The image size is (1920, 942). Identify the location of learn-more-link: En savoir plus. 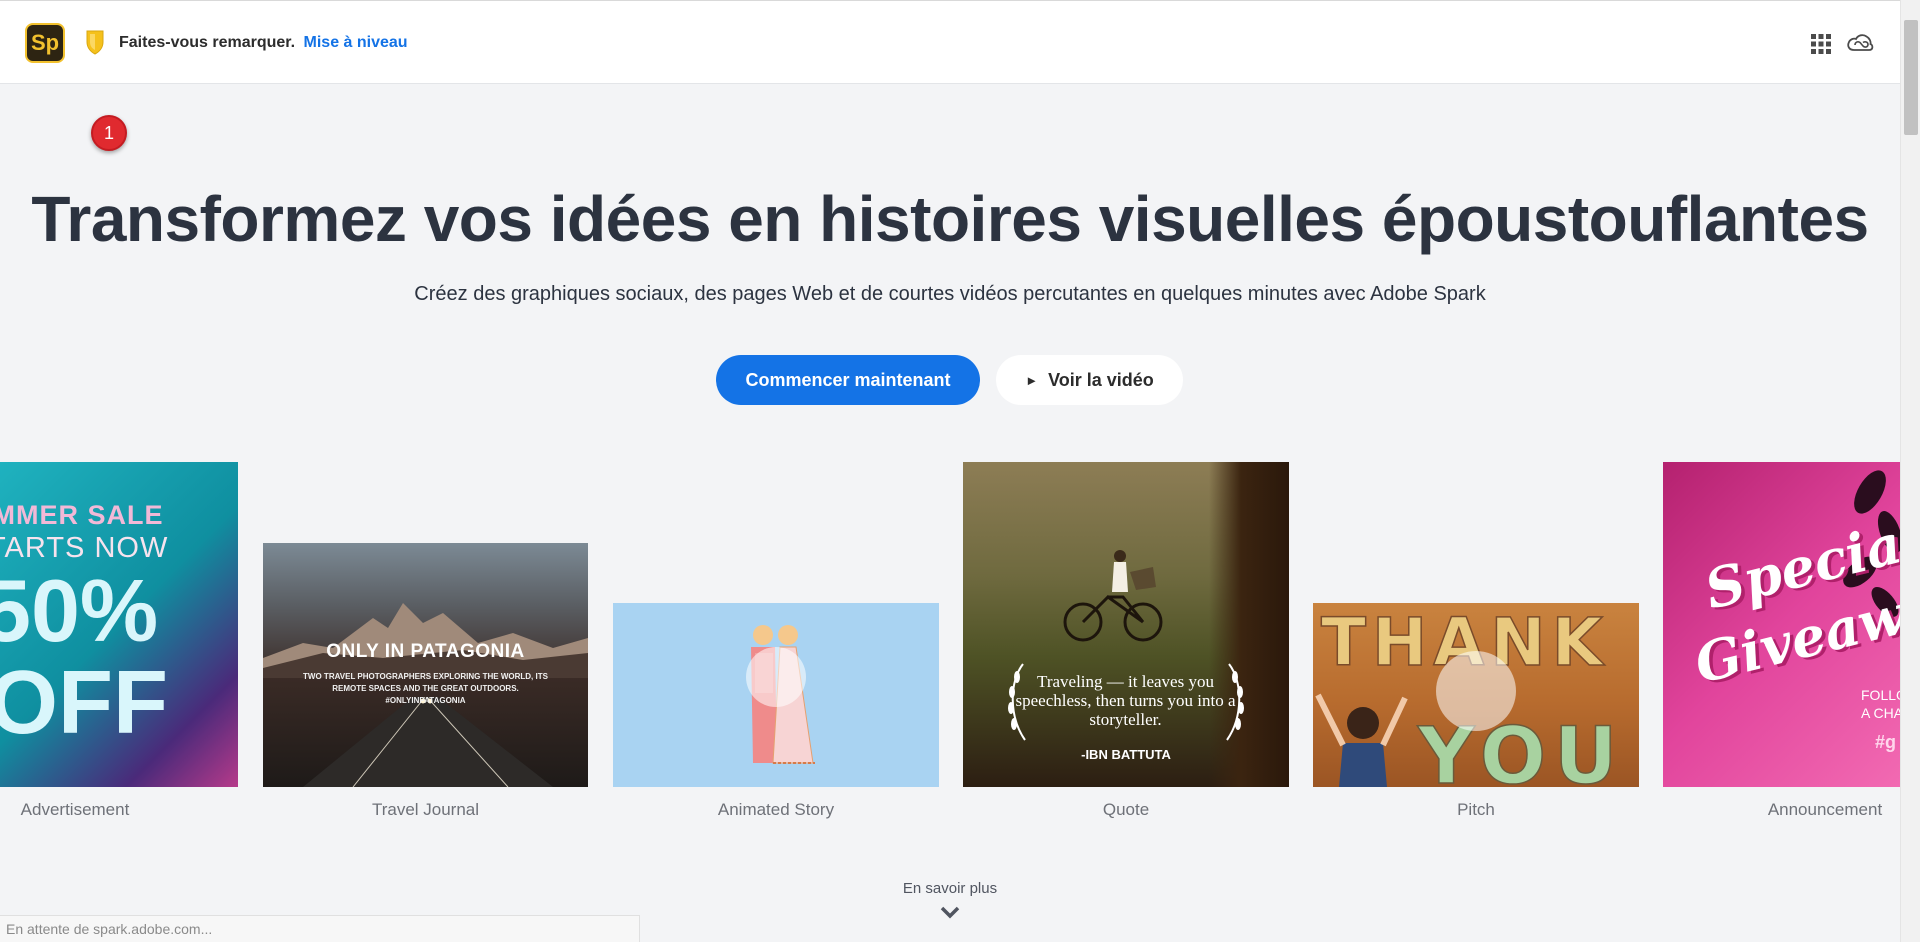
(950, 888).